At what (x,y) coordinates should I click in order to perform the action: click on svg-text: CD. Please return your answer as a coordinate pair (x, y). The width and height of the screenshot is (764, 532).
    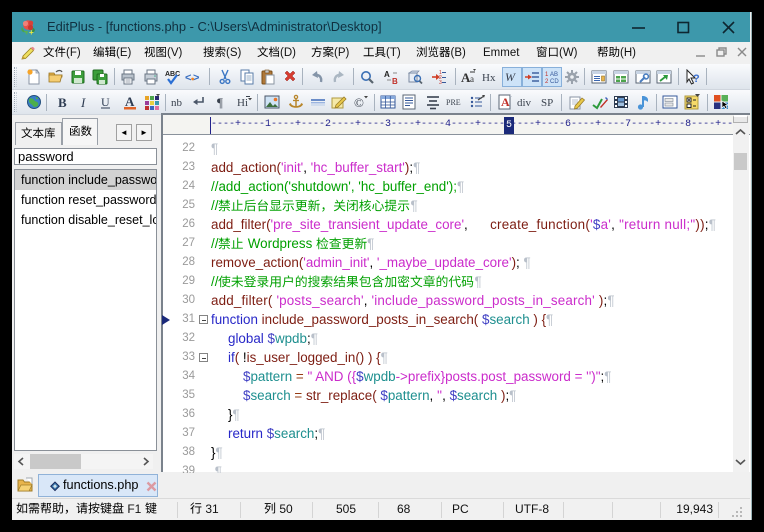
    Looking at the image, I should click on (554, 82).